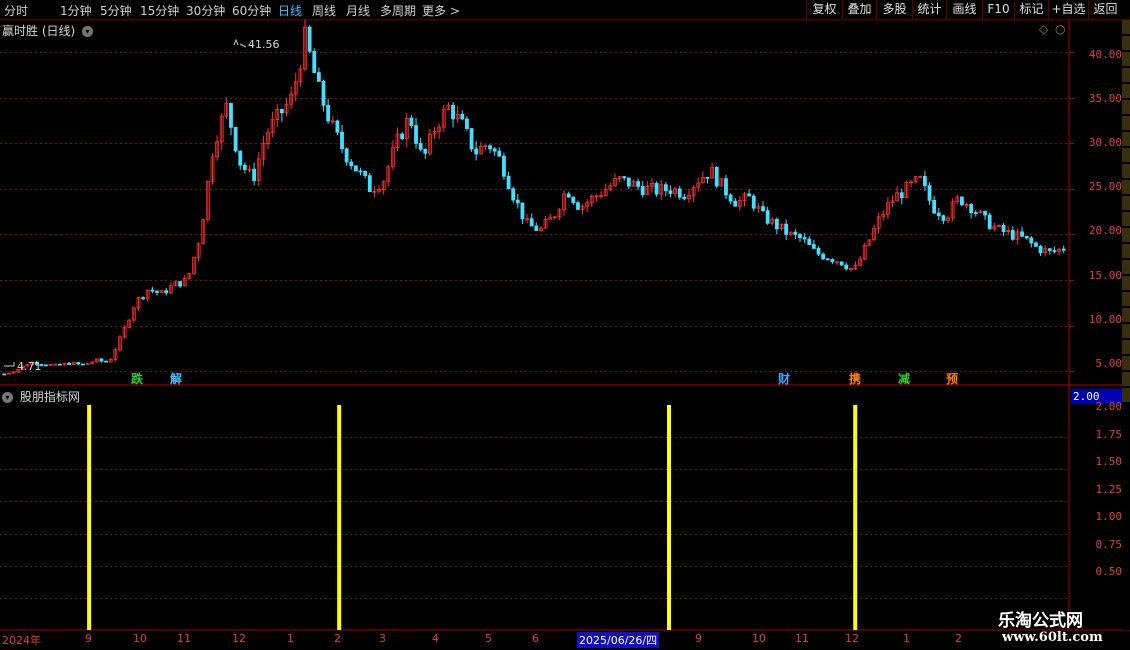  I want to click on price-tick: 15.00, so click(1105, 275).